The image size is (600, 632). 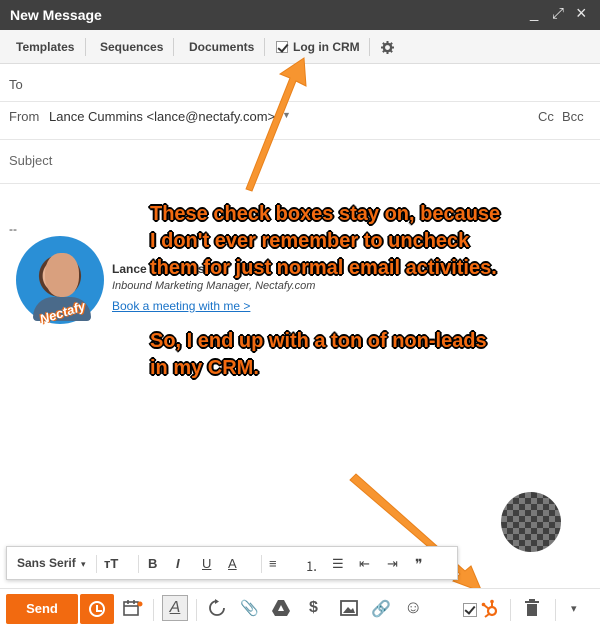 What do you see at coordinates (392, 564) in the screenshot?
I see `indent-more-icon: ⇥` at bounding box center [392, 564].